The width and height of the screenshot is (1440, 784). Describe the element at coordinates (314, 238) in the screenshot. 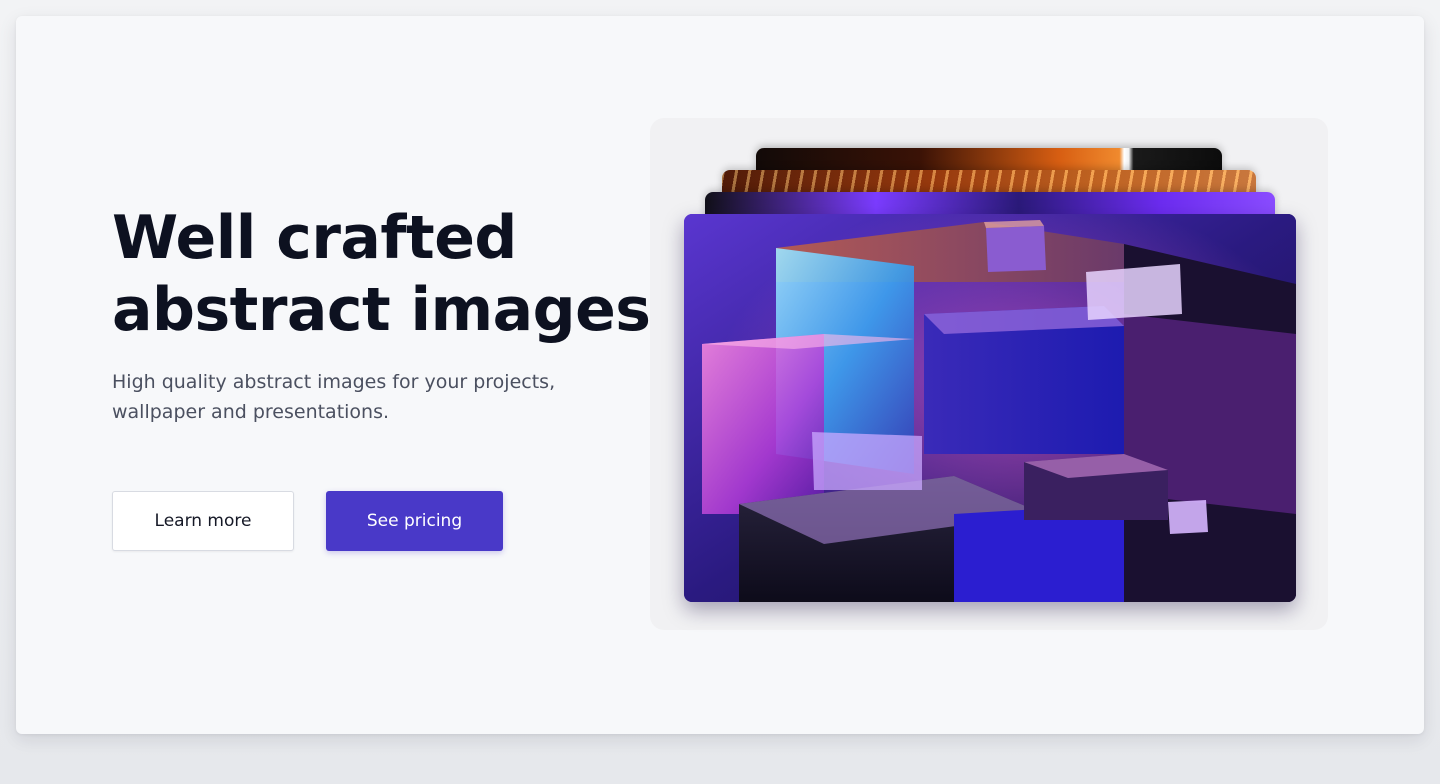

I see `hero-title-line-1: Well crafted` at that location.